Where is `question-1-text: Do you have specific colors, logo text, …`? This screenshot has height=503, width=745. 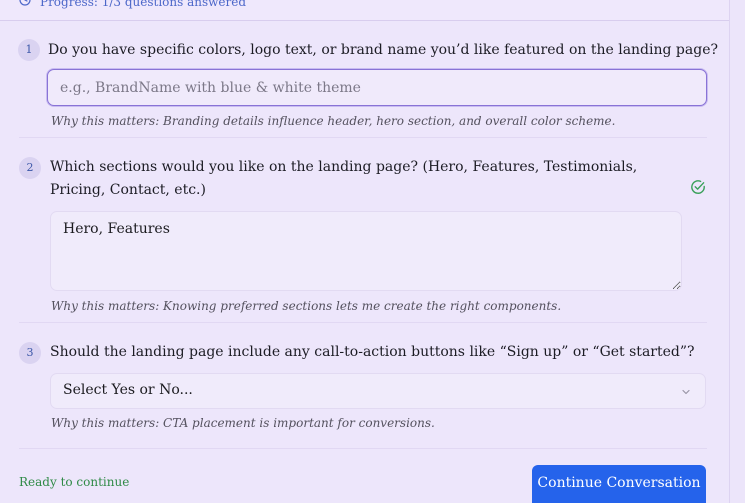 question-1-text: Do you have specific colors, logo text, … is located at coordinates (383, 50).